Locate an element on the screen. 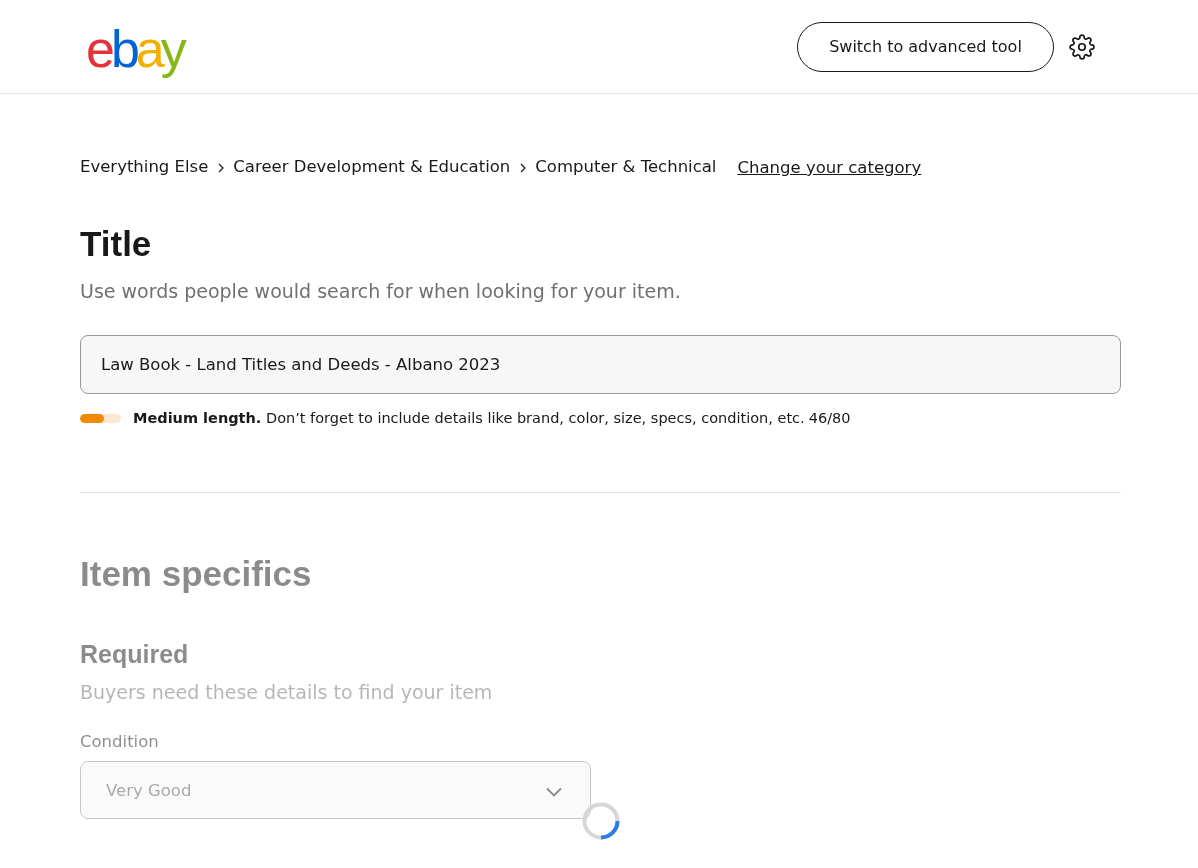 The width and height of the screenshot is (1198, 868). subsection-description: Buyers need these details to find your item is located at coordinates (286, 692).